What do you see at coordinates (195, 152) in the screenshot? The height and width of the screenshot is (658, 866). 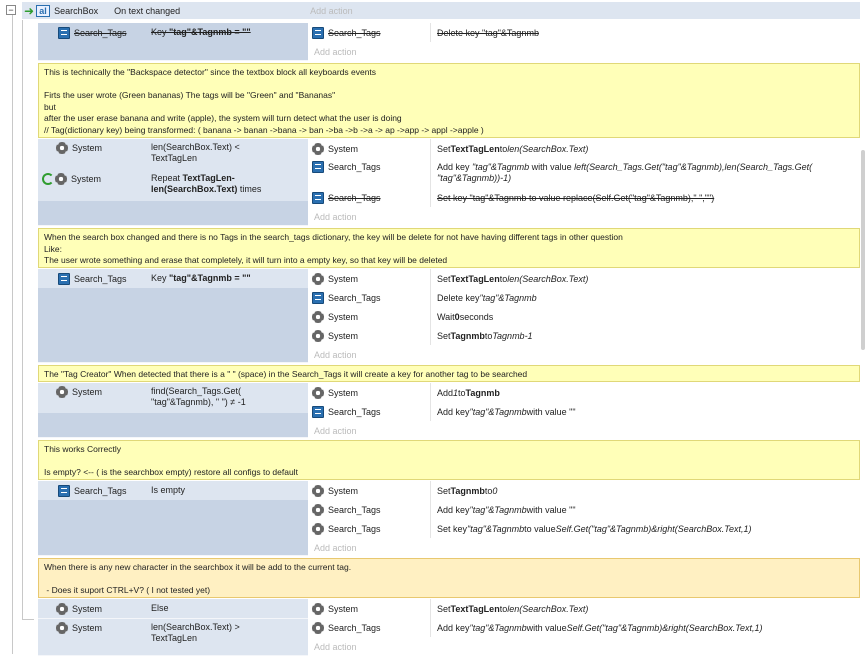 I see `cond-text: len(SearchBox.Text) < TextTagLen` at bounding box center [195, 152].